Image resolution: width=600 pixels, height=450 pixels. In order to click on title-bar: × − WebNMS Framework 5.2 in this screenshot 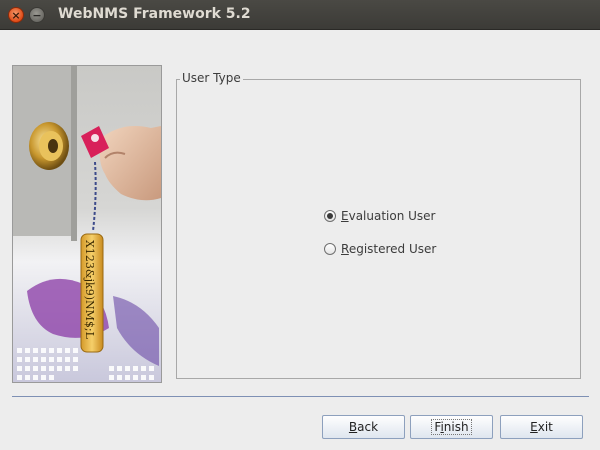, I will do `click(300, 15)`.